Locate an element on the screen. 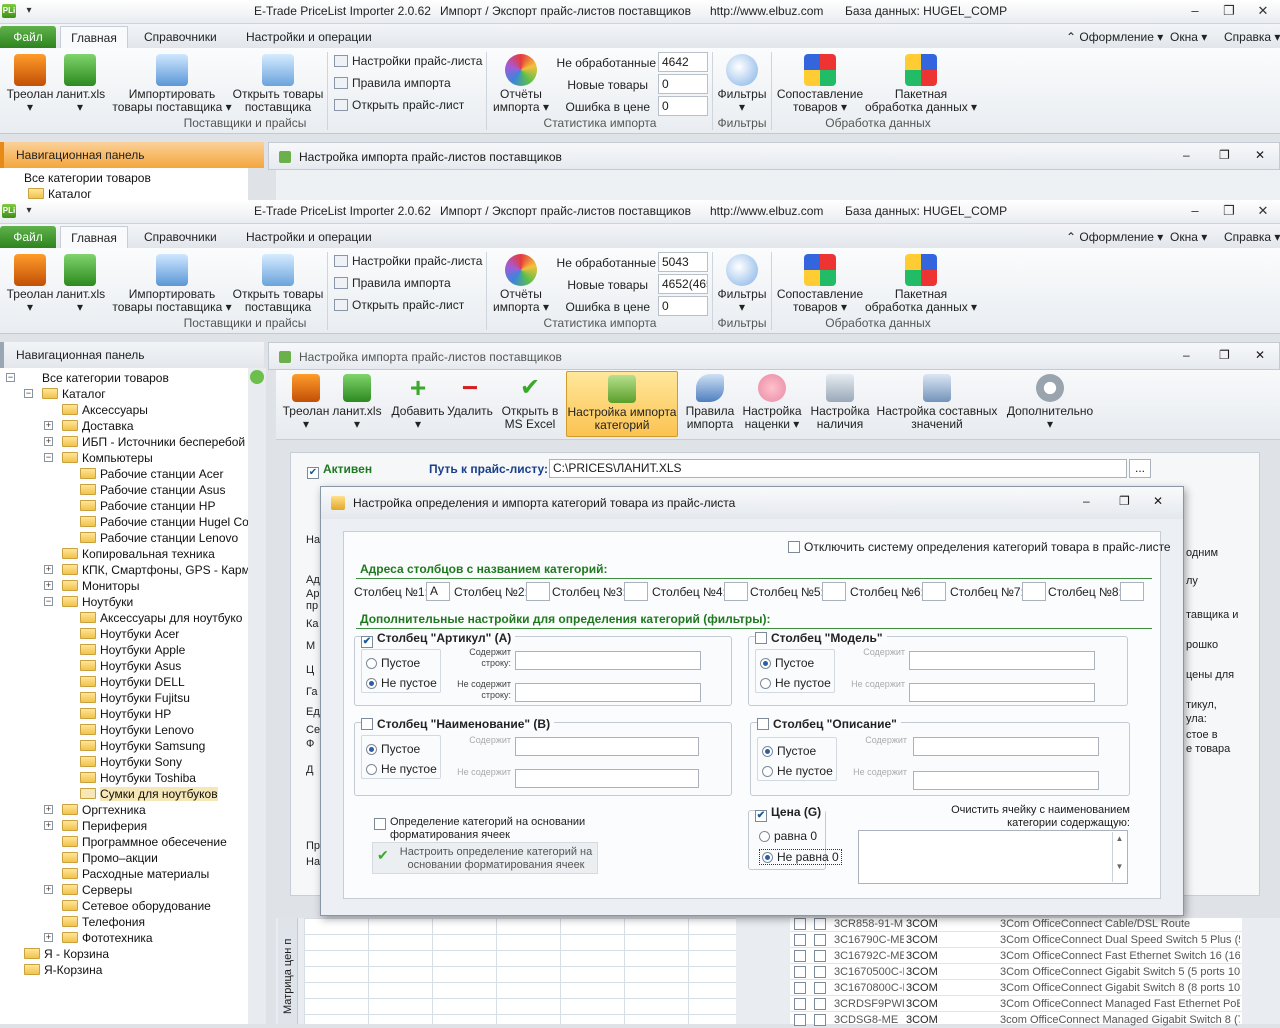 The height and width of the screenshot is (1028, 1280). tree-item: Фототехника is located at coordinates (107, 938).